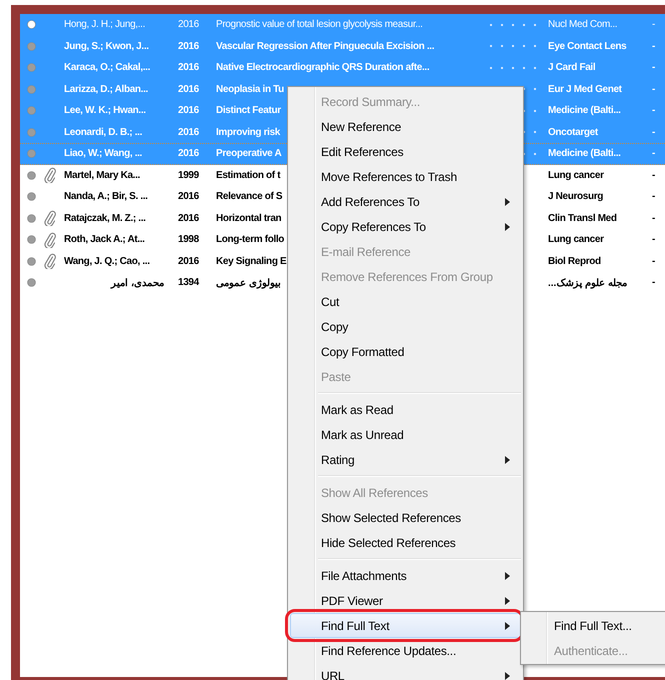 This screenshot has width=665, height=680. I want to click on title-cell: بیولوژی عمومی, so click(248, 282).